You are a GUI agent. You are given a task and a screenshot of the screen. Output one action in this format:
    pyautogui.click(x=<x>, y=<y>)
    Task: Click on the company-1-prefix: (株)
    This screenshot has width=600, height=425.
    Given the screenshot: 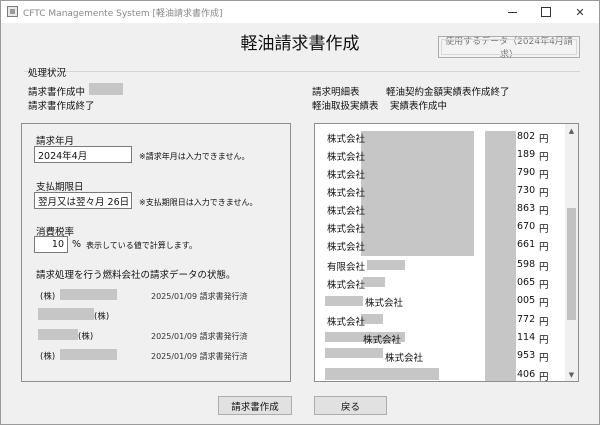 What is the action you would take?
    pyautogui.click(x=48, y=297)
    